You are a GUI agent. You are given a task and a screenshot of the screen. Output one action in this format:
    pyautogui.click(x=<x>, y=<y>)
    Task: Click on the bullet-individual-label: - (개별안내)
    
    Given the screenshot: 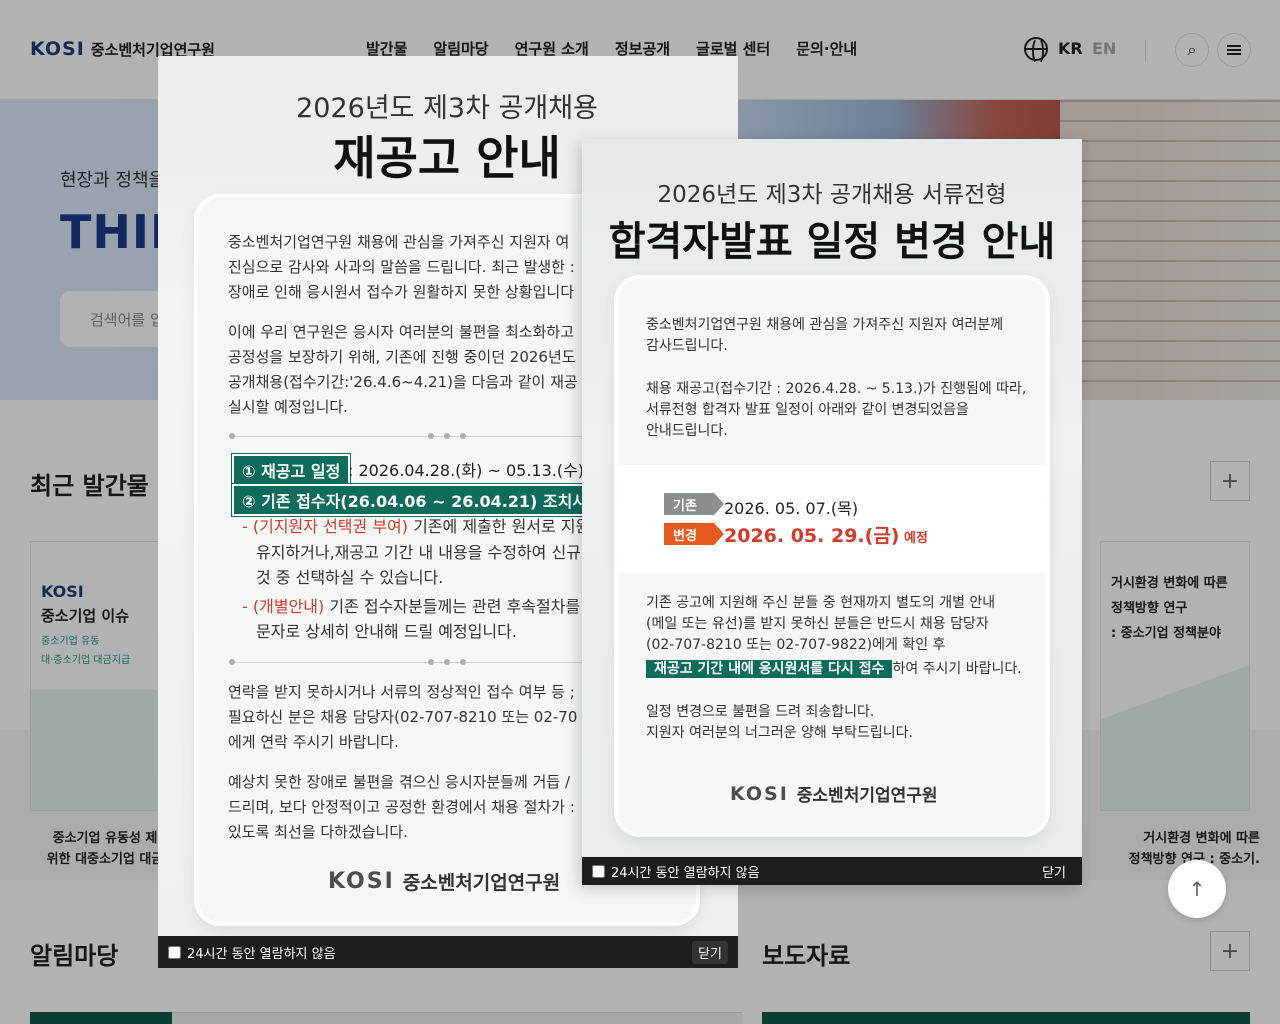 What is the action you would take?
    pyautogui.click(x=283, y=606)
    